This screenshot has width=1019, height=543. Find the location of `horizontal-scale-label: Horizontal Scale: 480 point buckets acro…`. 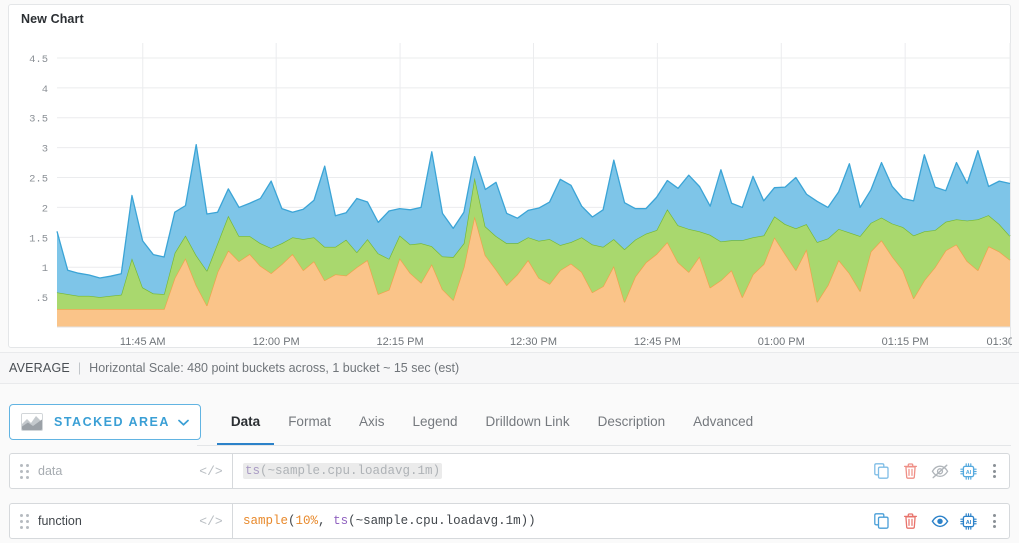

horizontal-scale-label: Horizontal Scale: 480 point buckets acro… is located at coordinates (274, 368).